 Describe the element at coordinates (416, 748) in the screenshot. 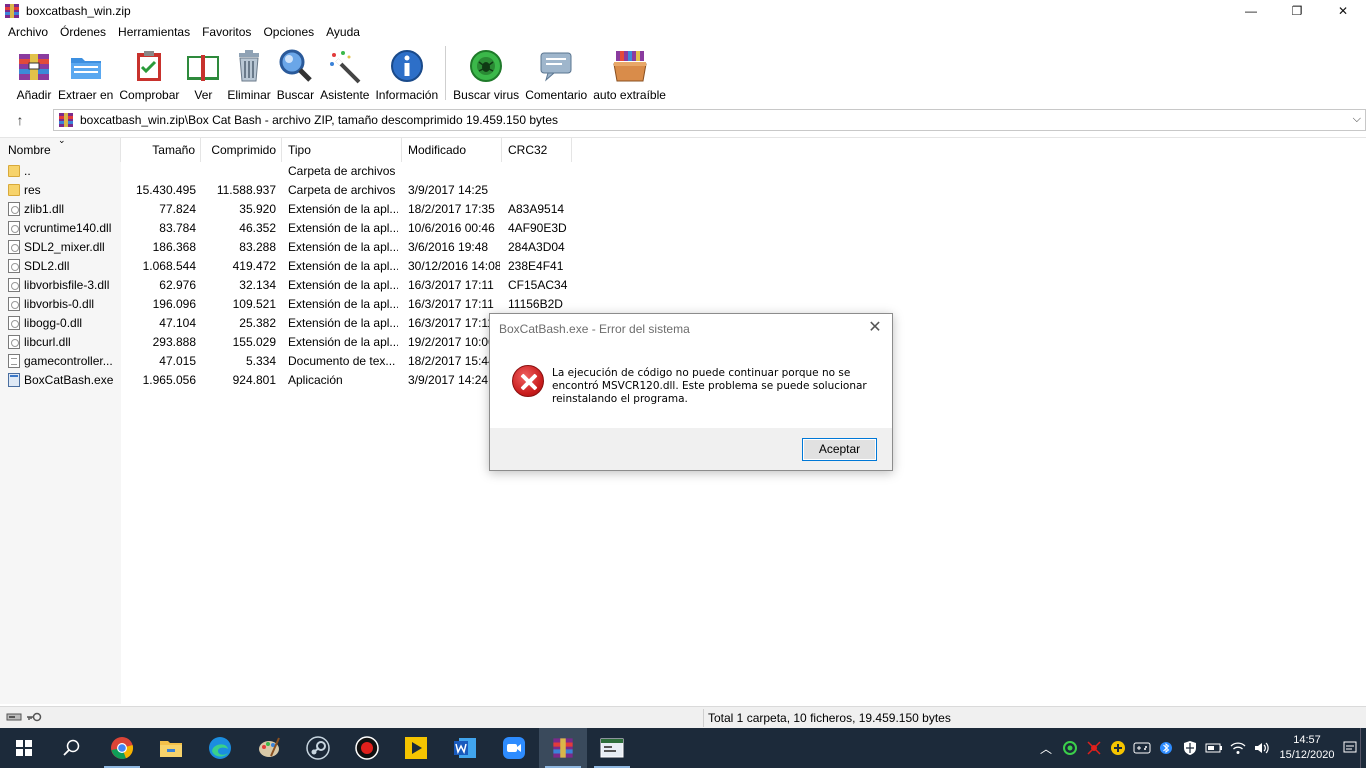

I see `taskbar-player` at that location.